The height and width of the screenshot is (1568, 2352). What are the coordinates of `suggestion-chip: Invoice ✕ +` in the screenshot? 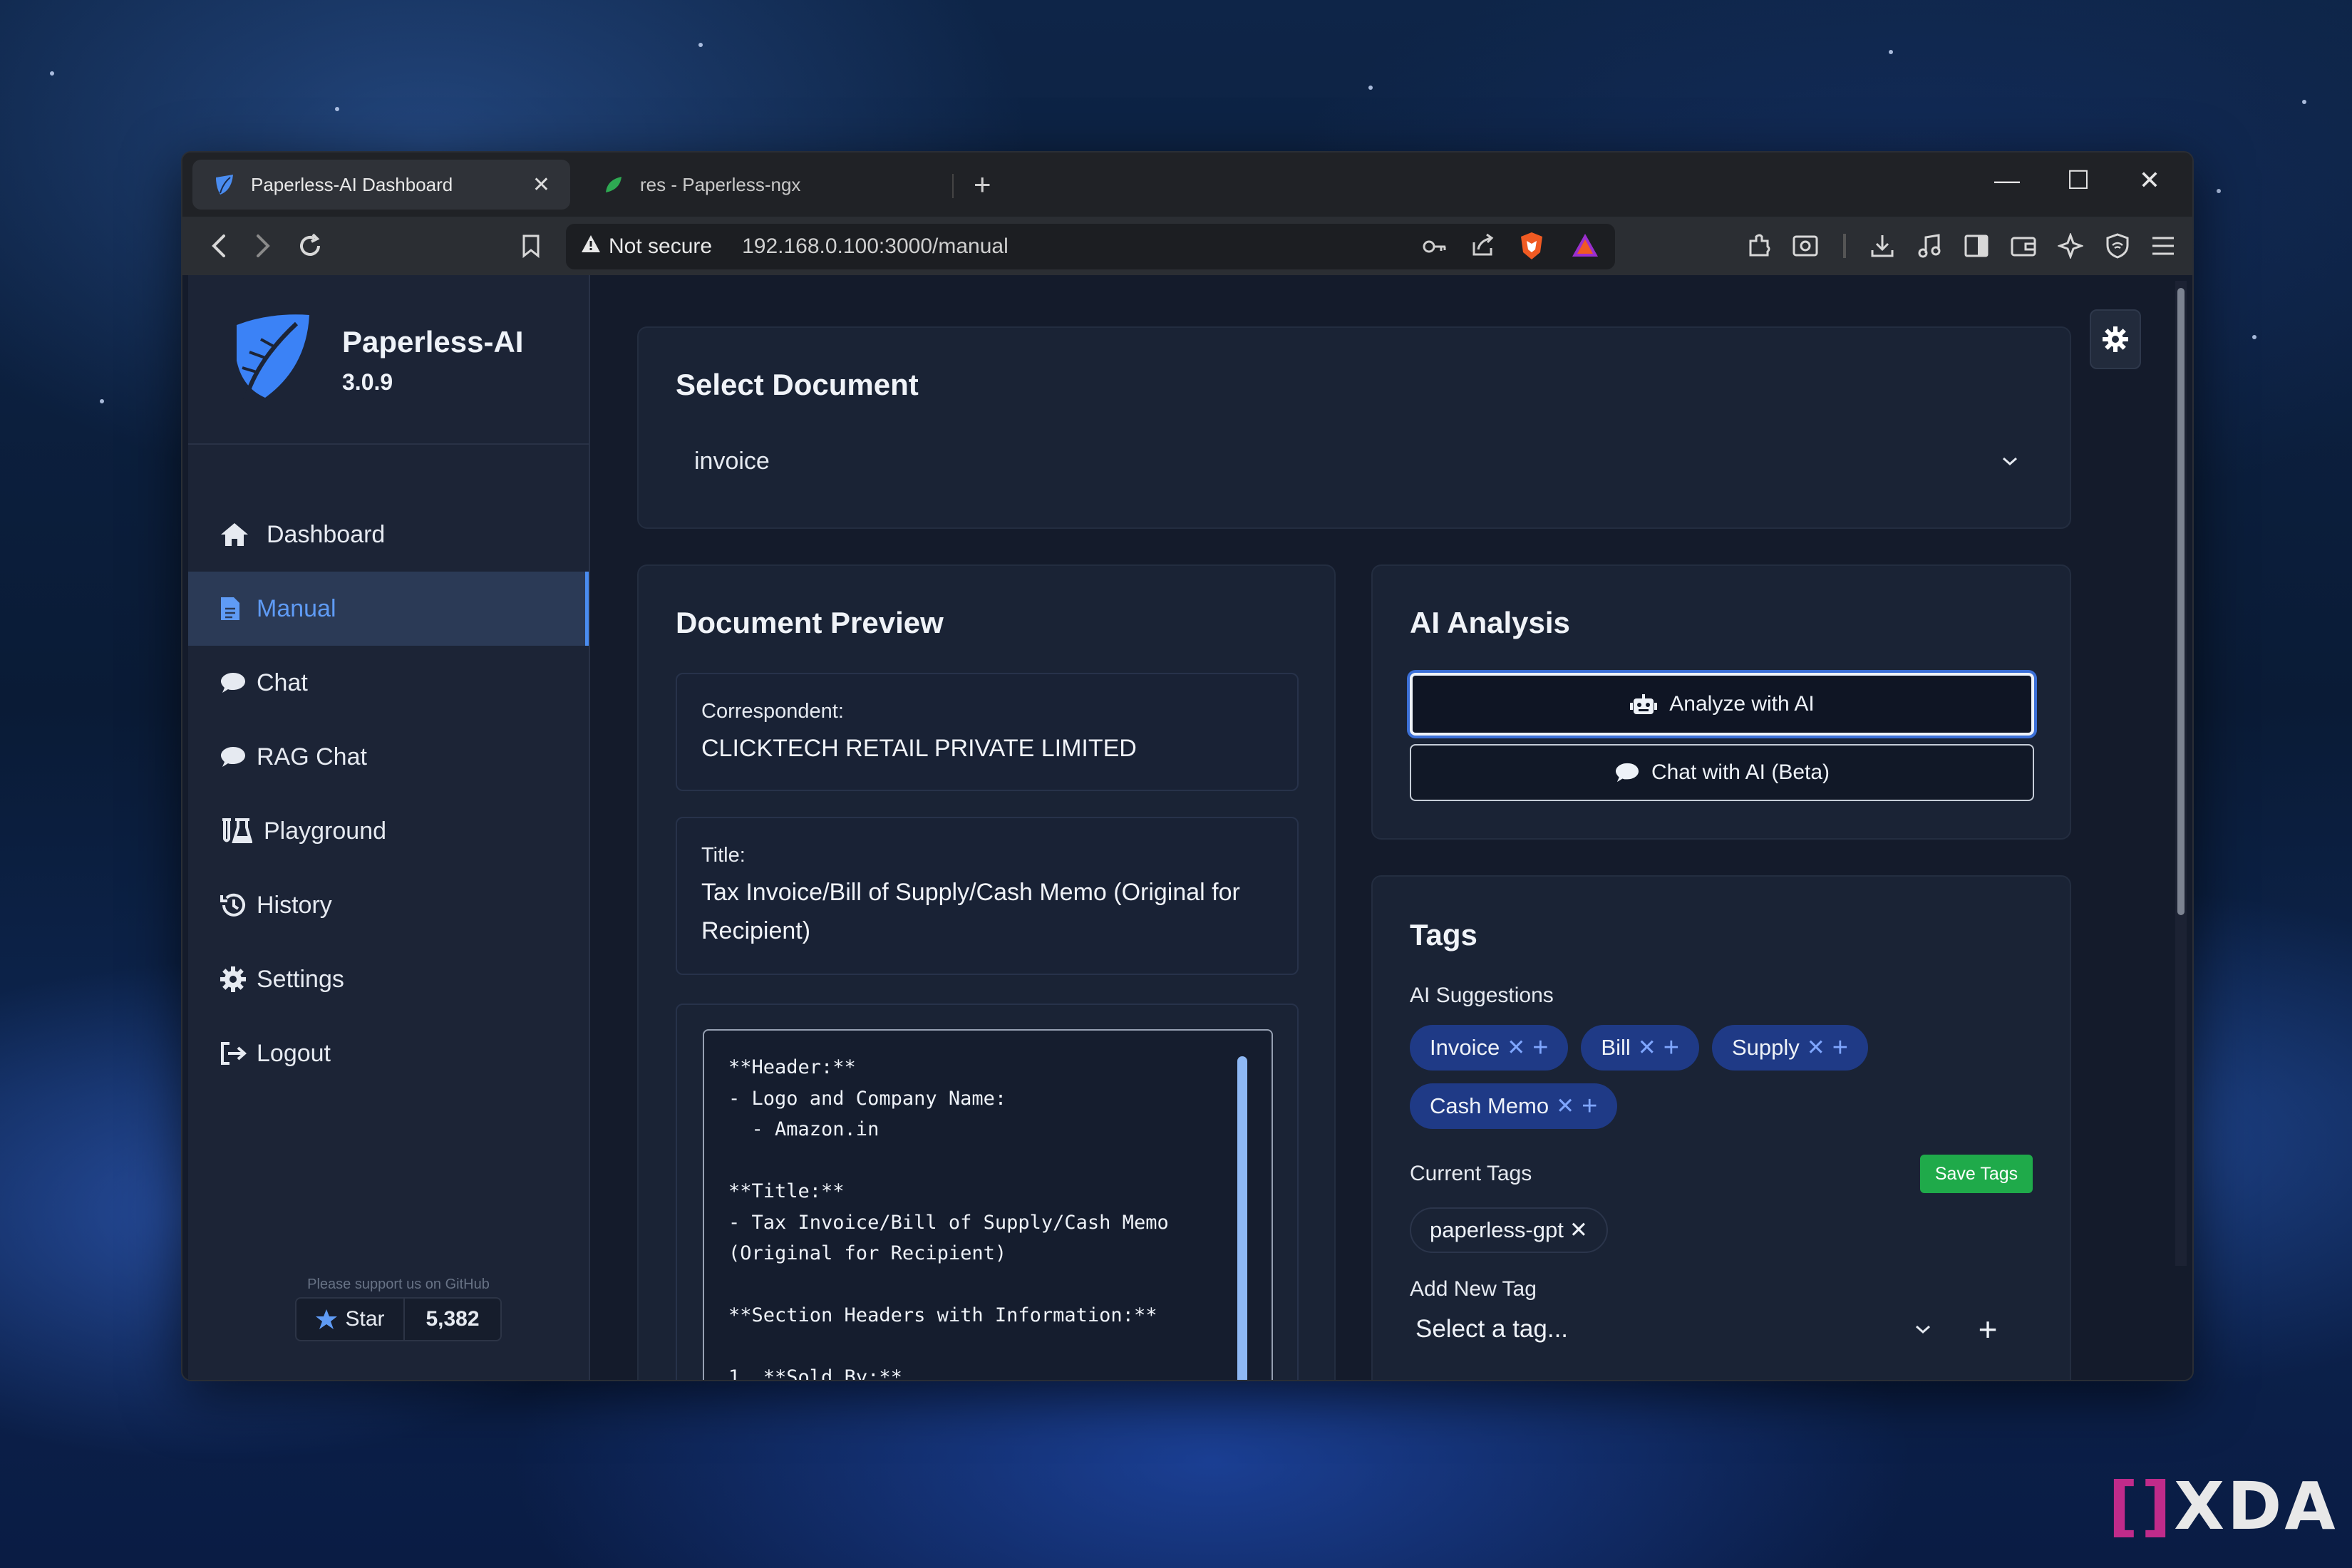 It's located at (1490, 1048).